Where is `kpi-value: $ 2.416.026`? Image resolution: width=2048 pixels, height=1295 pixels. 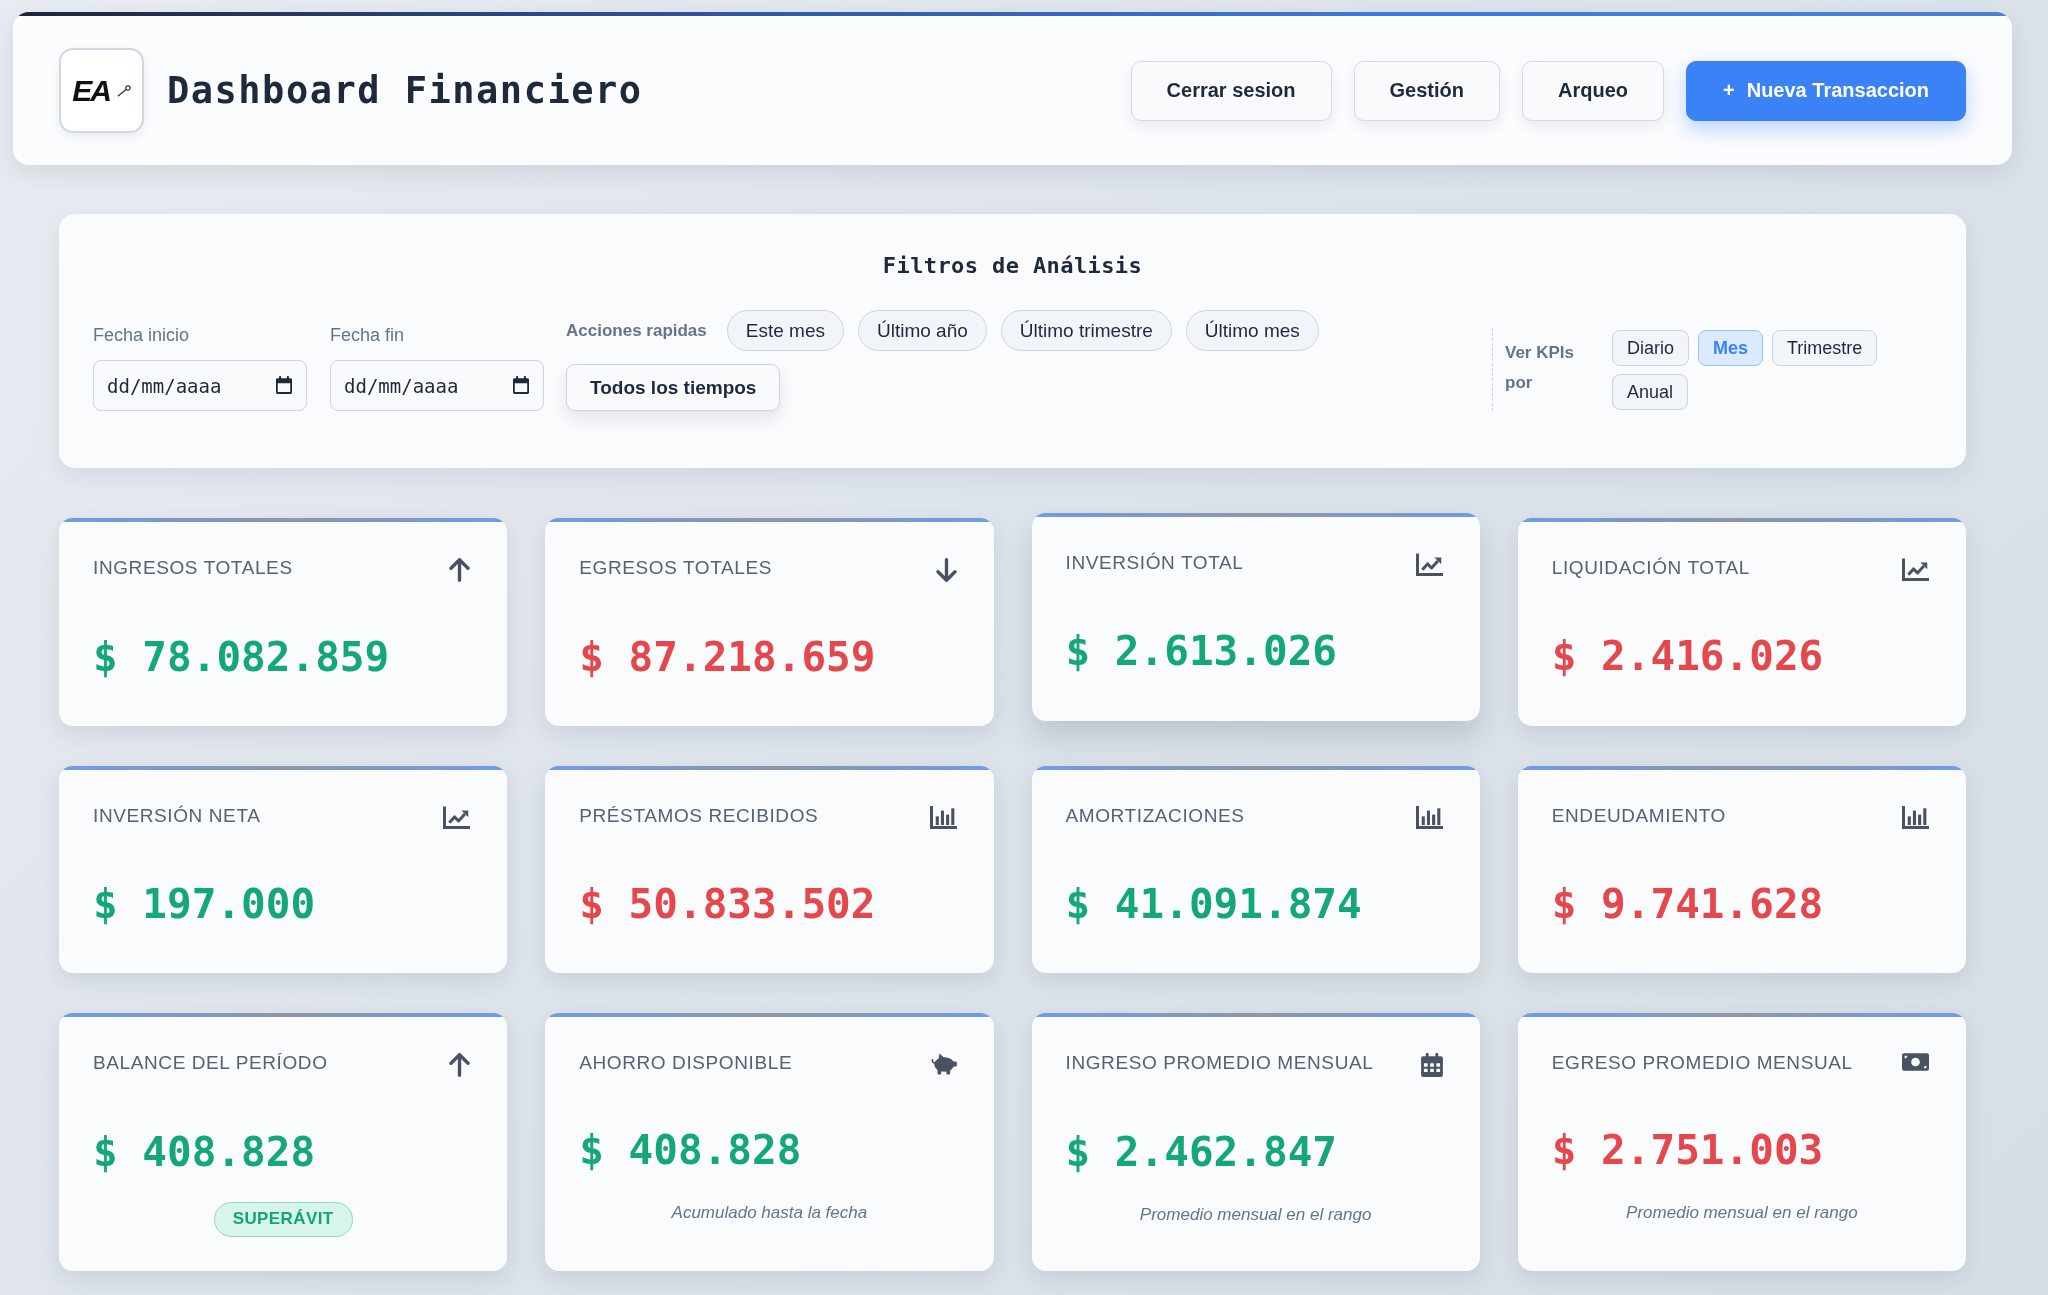 kpi-value: $ 2.416.026 is located at coordinates (1687, 656).